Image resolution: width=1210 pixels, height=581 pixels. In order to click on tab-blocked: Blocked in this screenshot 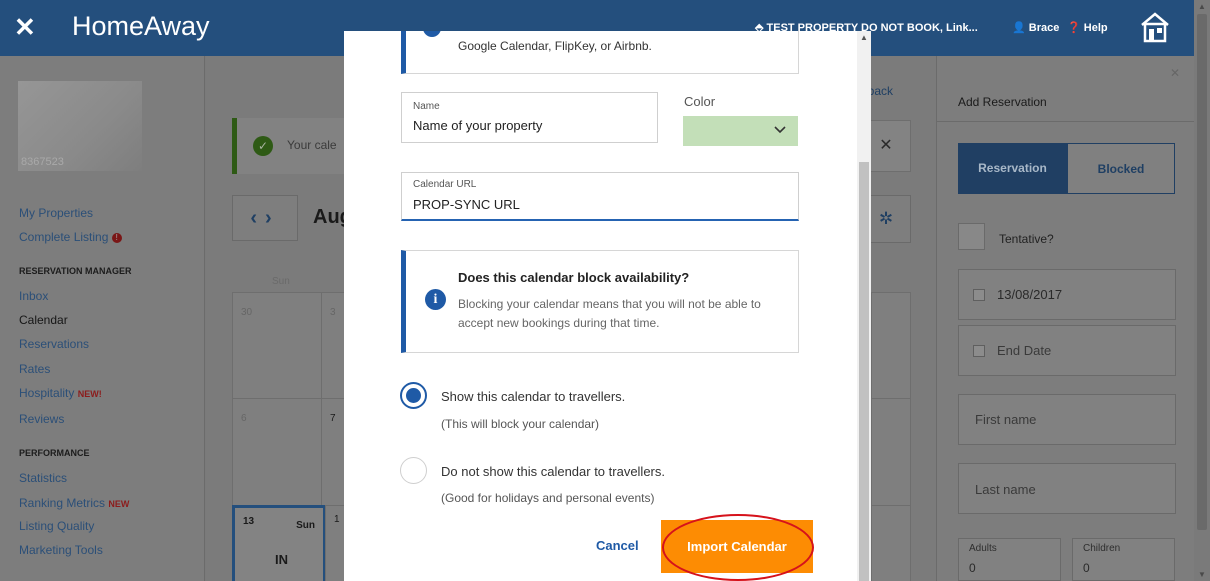, I will do `click(1121, 168)`.